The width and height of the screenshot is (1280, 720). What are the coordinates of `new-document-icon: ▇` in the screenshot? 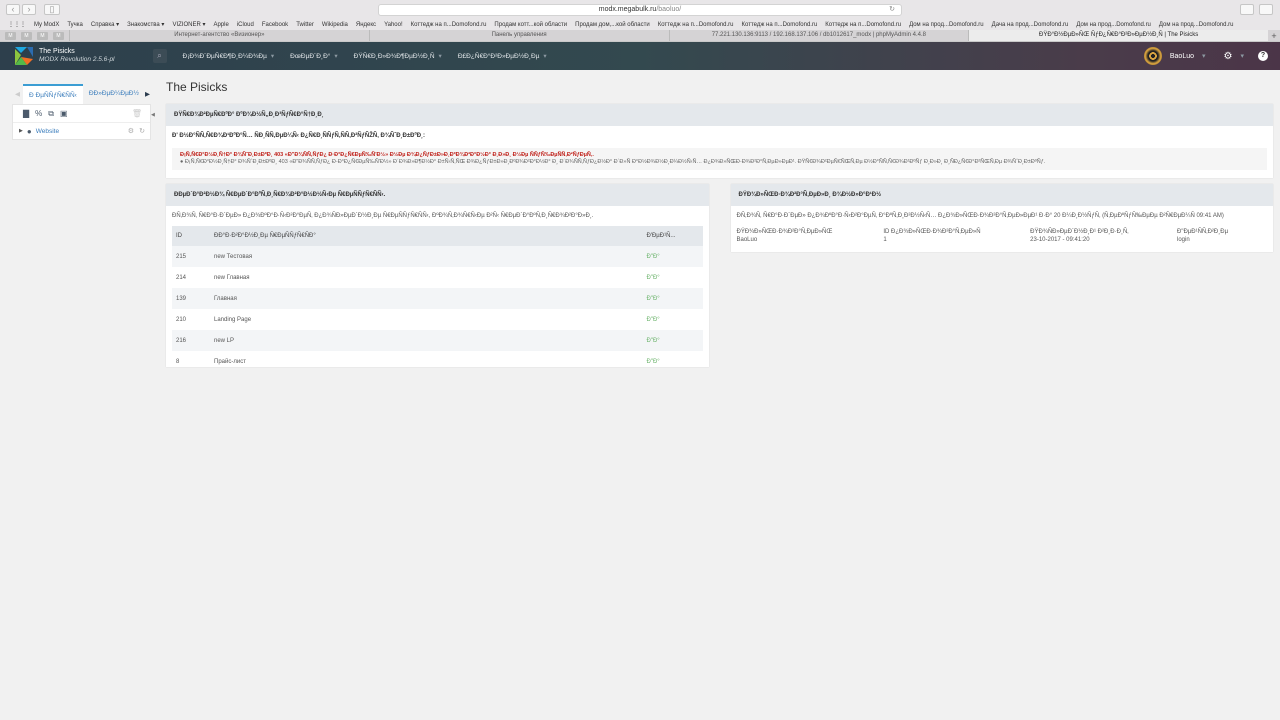 It's located at (26, 113).